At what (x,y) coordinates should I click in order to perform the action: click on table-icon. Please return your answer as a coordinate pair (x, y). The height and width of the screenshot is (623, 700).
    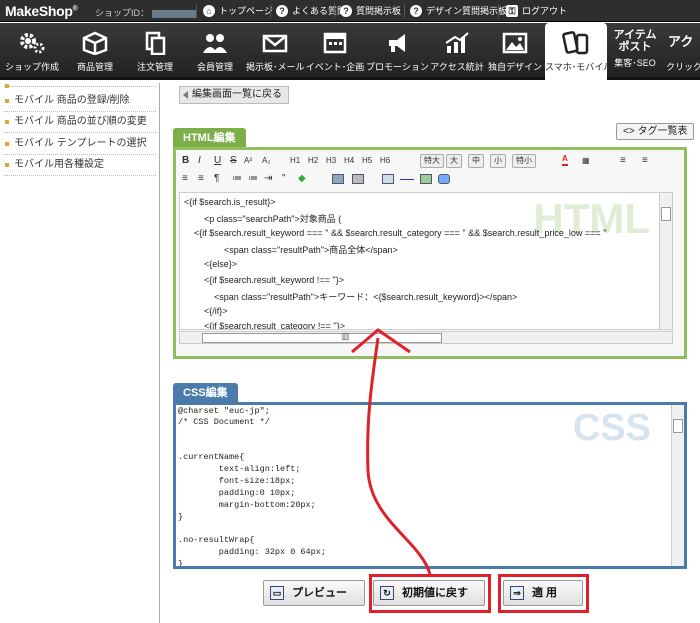
    Looking at the image, I should click on (388, 179).